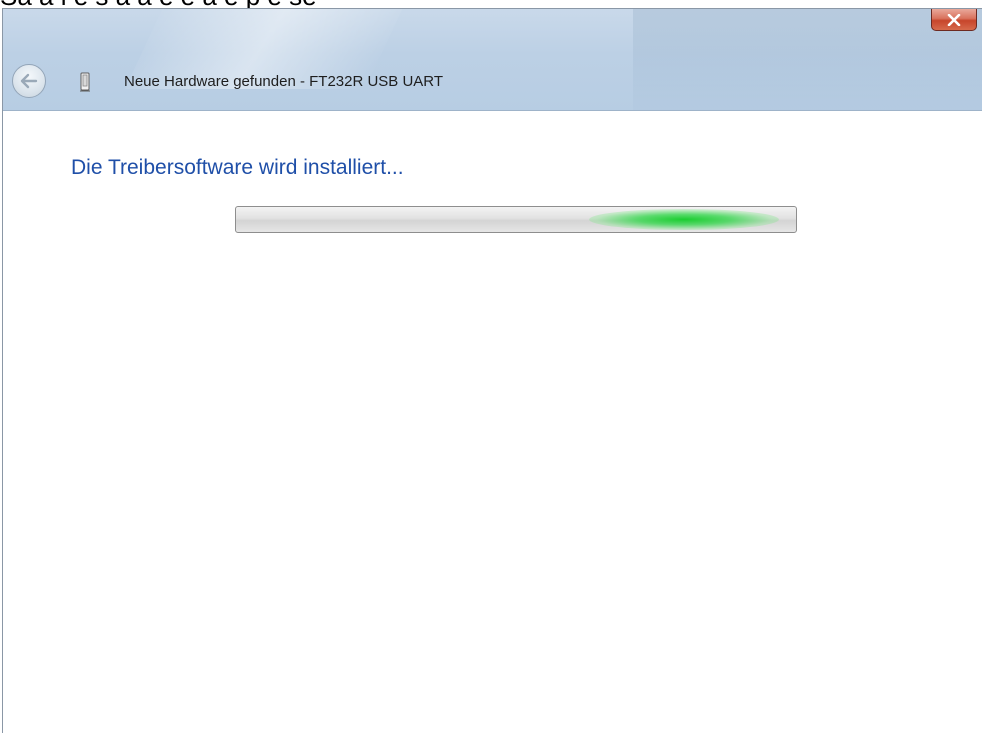 The height and width of the screenshot is (733, 982). I want to click on window-title: Neue Hardware gefunden - FT232R USB UART, so click(284, 81).